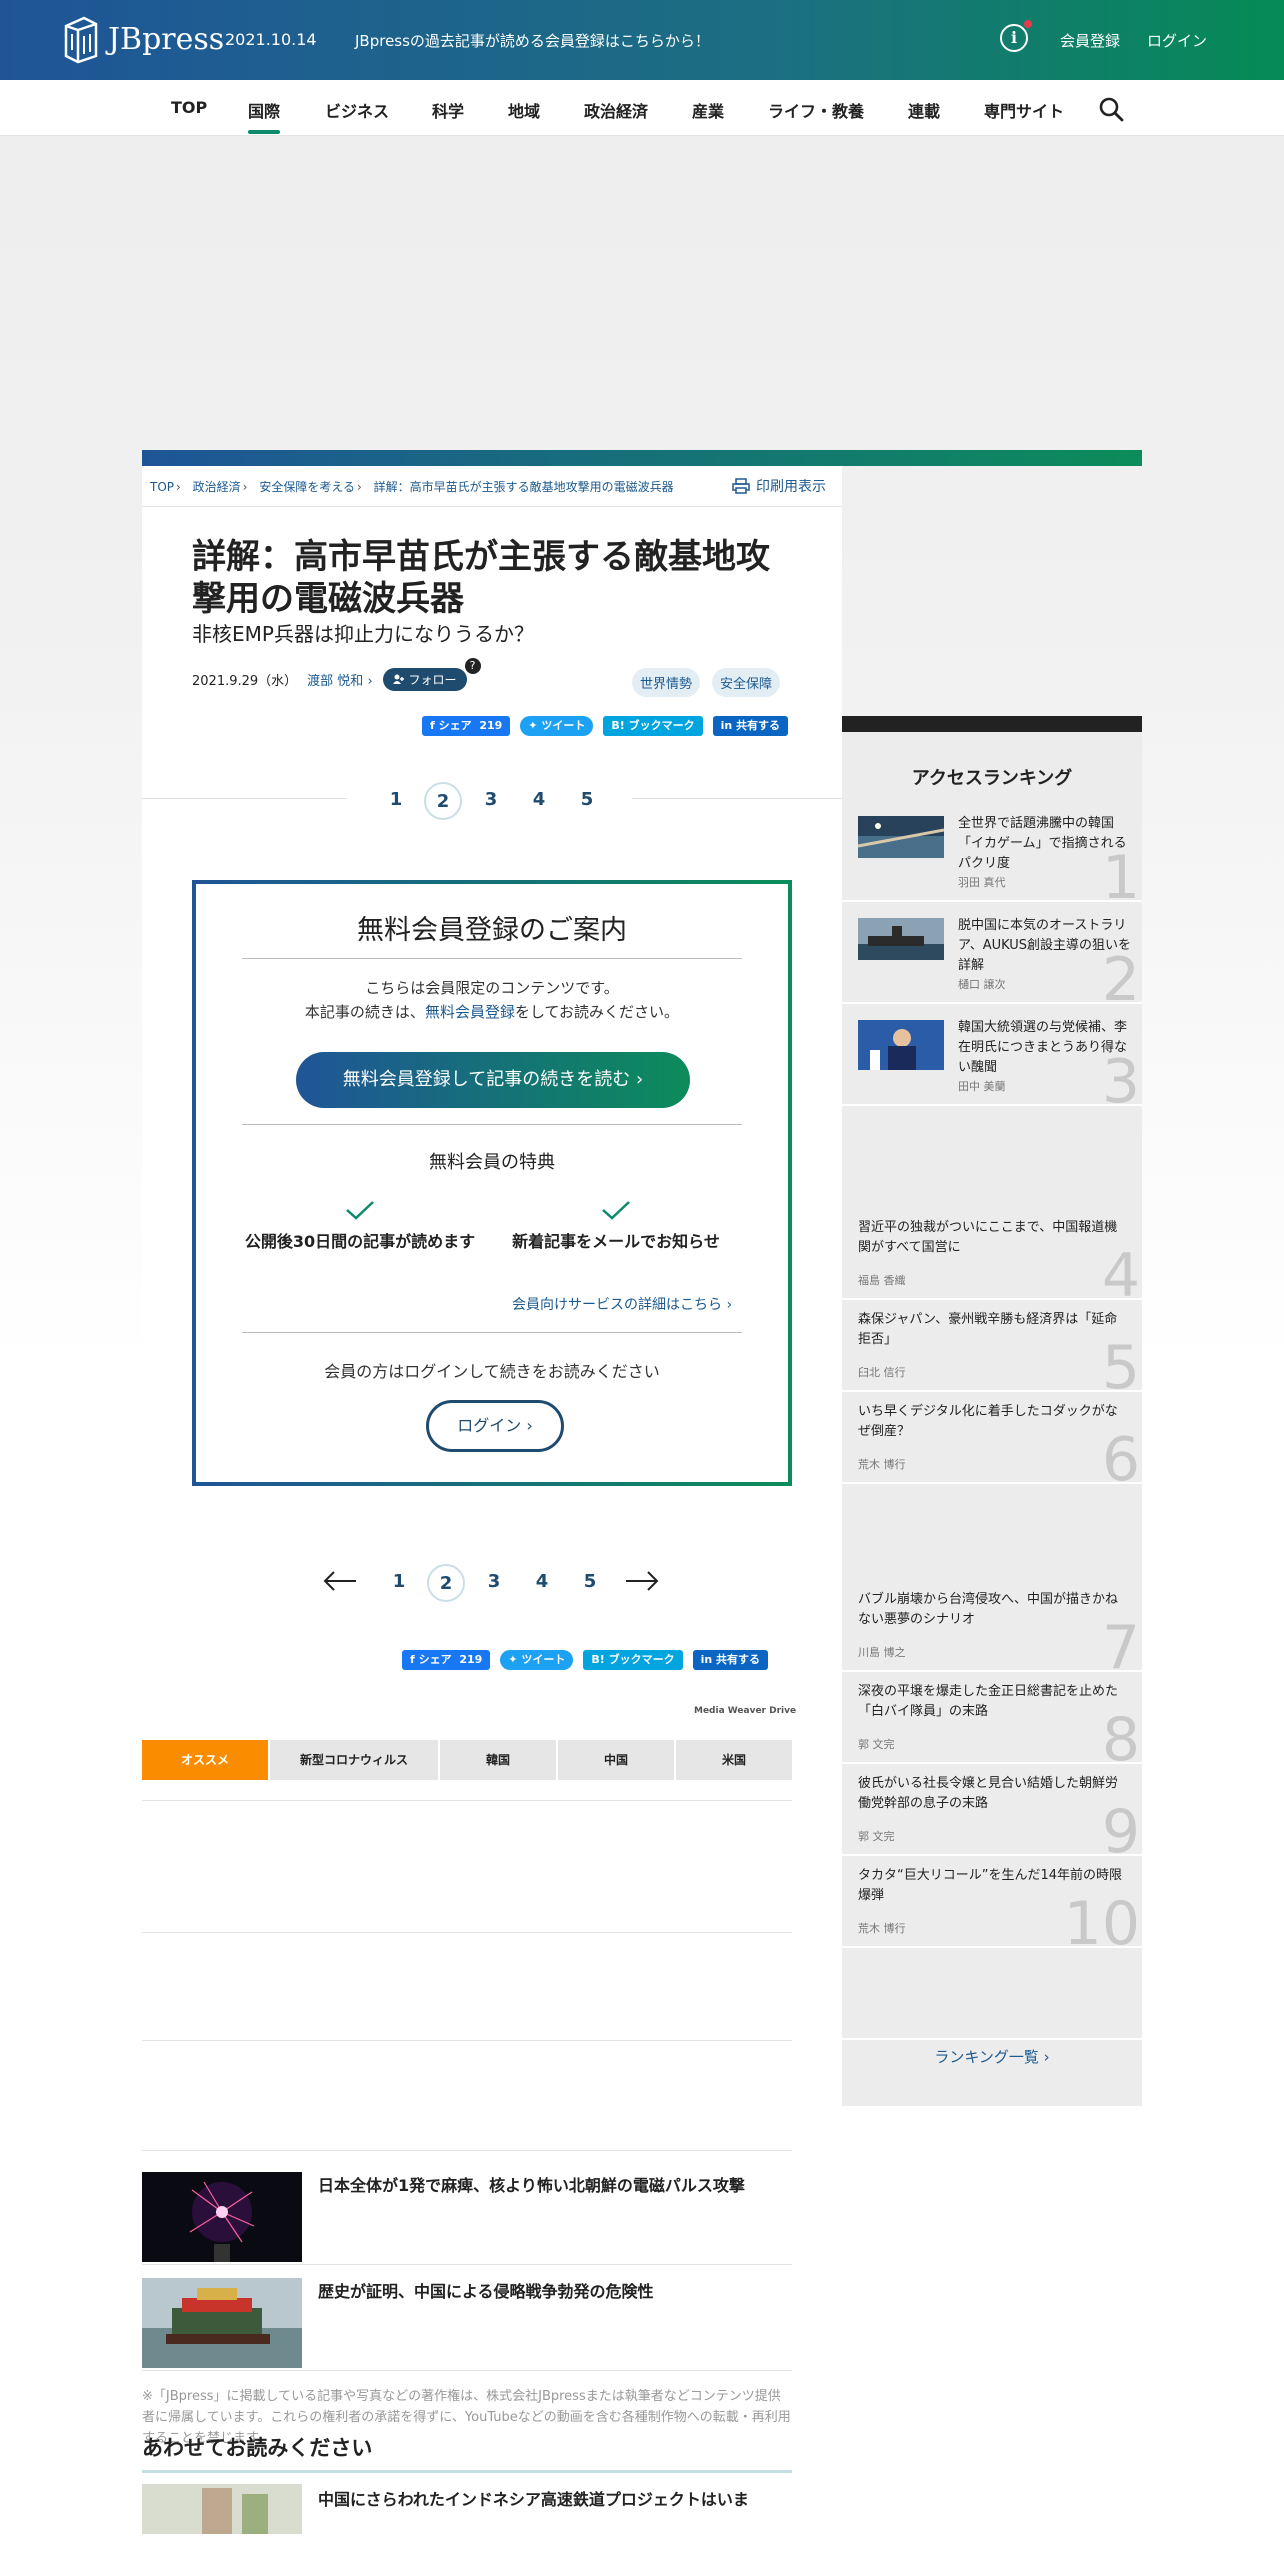 This screenshot has width=1284, height=2568. What do you see at coordinates (396, 801) in the screenshot?
I see `page-1-link: 1` at bounding box center [396, 801].